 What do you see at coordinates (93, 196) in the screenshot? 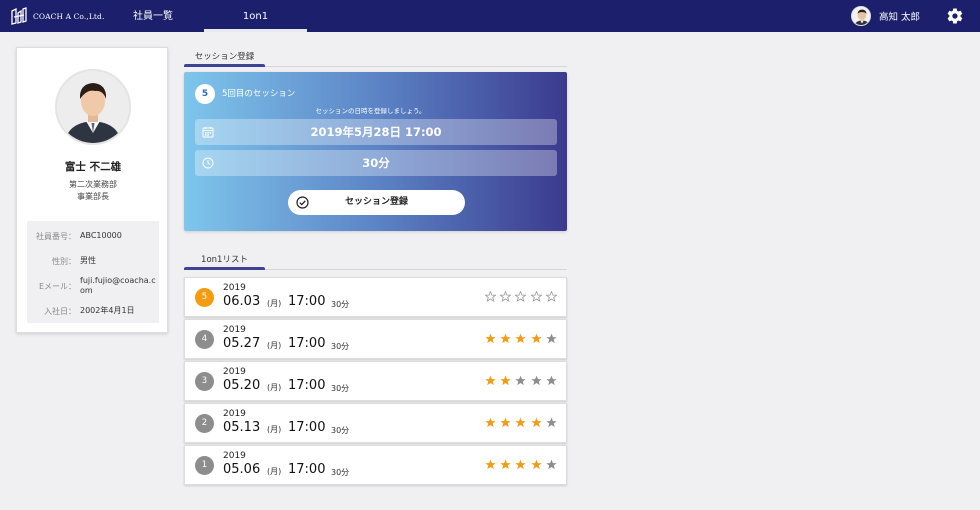
I see `profile-role: 事業部長` at bounding box center [93, 196].